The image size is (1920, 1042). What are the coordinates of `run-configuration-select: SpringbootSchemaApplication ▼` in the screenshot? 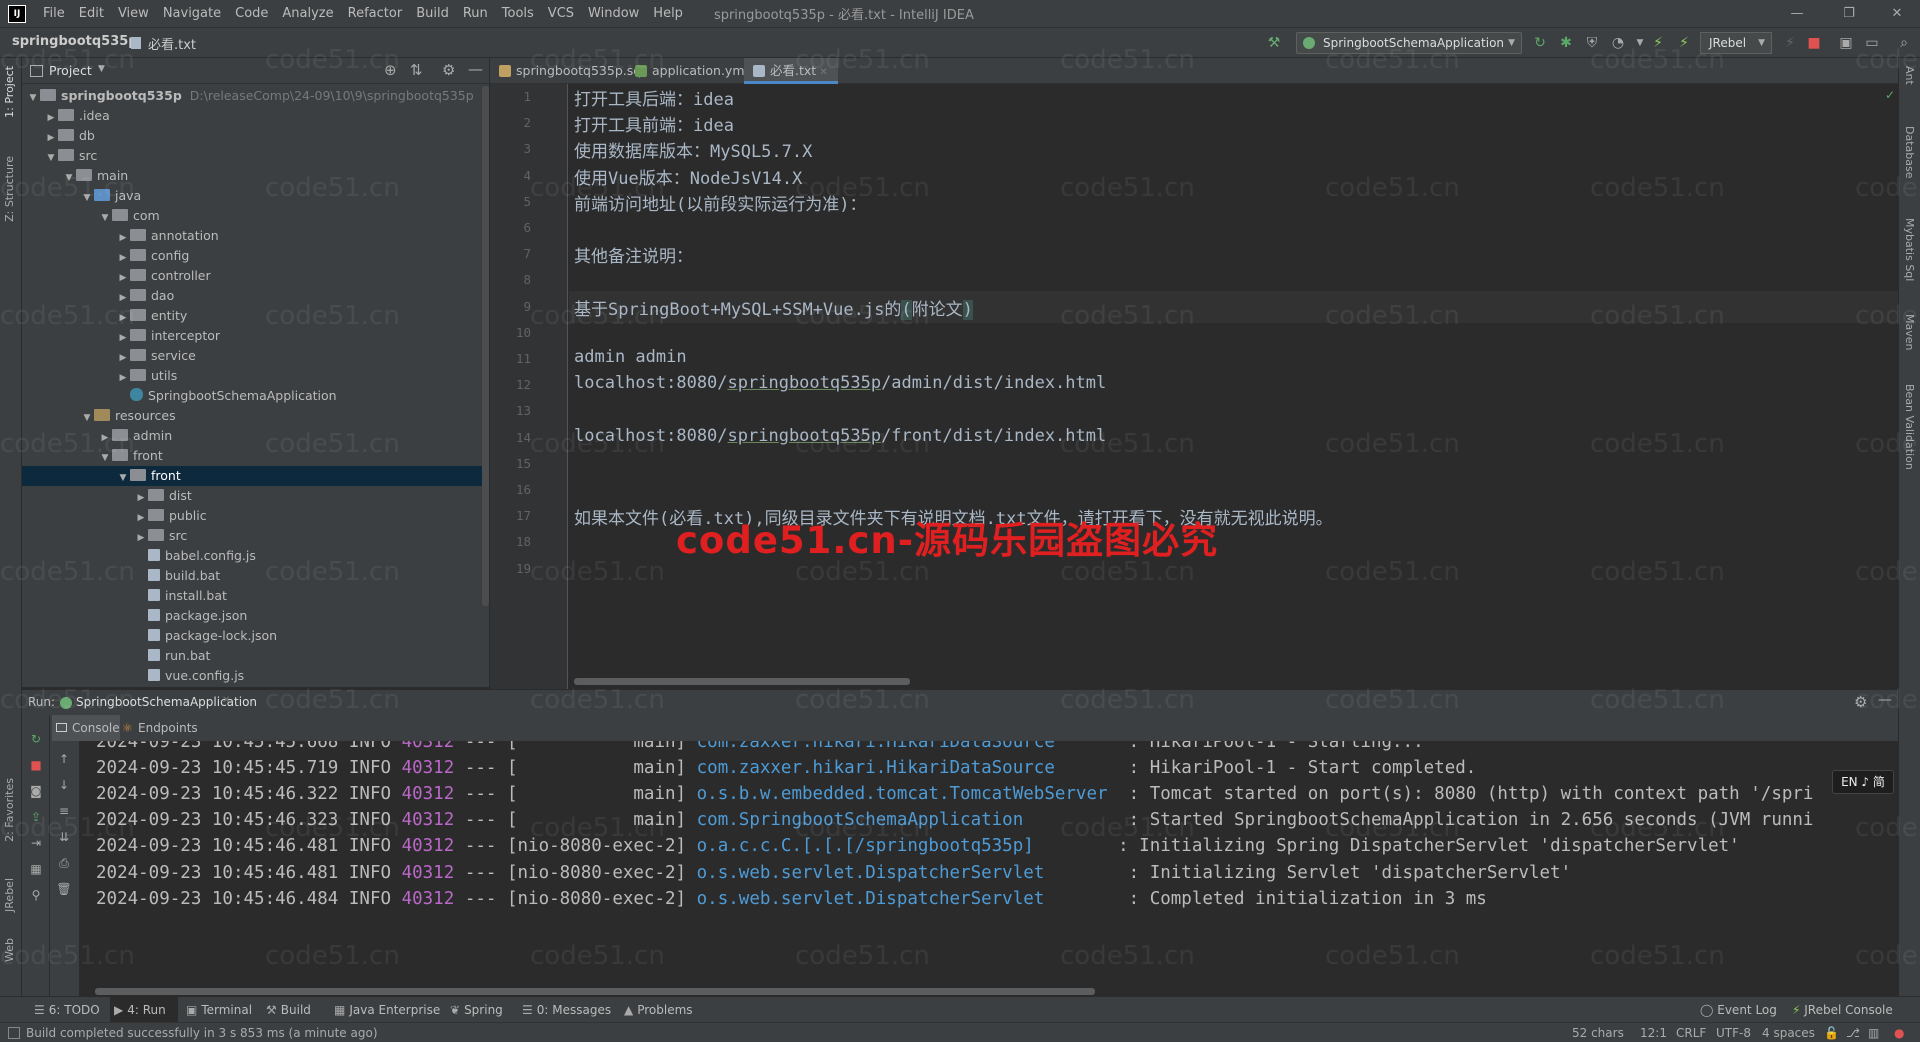 It's located at (1409, 43).